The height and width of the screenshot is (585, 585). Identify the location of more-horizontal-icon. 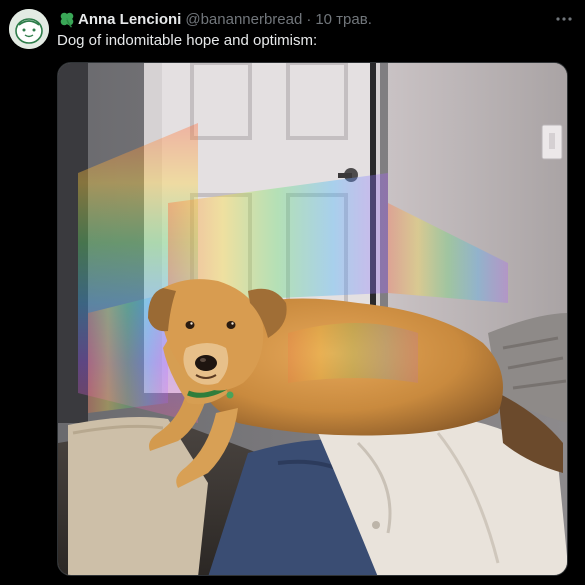
(564, 19).